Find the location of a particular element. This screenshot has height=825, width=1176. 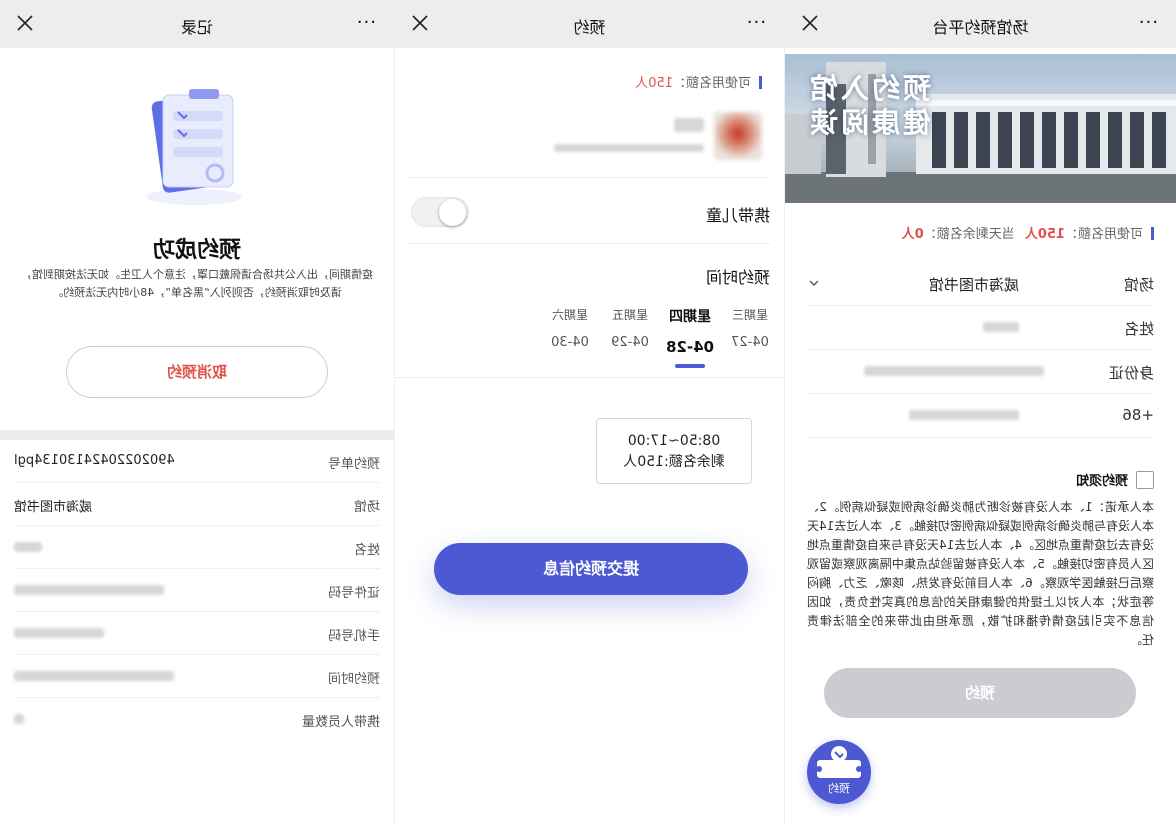

record-value: 威海市图书馆 is located at coordinates (53, 507).